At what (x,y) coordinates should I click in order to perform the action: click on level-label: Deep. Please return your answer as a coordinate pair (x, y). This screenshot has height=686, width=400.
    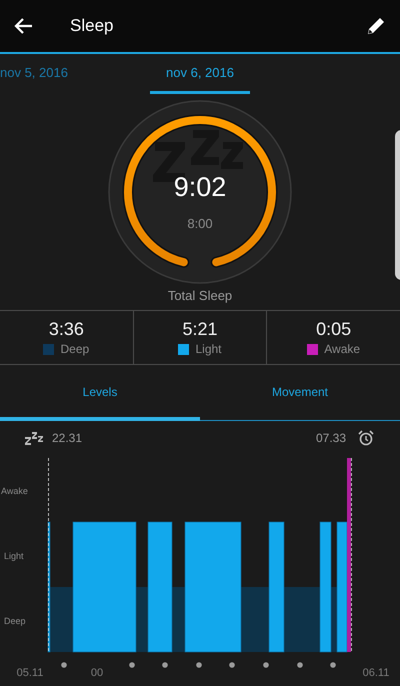
    Looking at the image, I should click on (15, 621).